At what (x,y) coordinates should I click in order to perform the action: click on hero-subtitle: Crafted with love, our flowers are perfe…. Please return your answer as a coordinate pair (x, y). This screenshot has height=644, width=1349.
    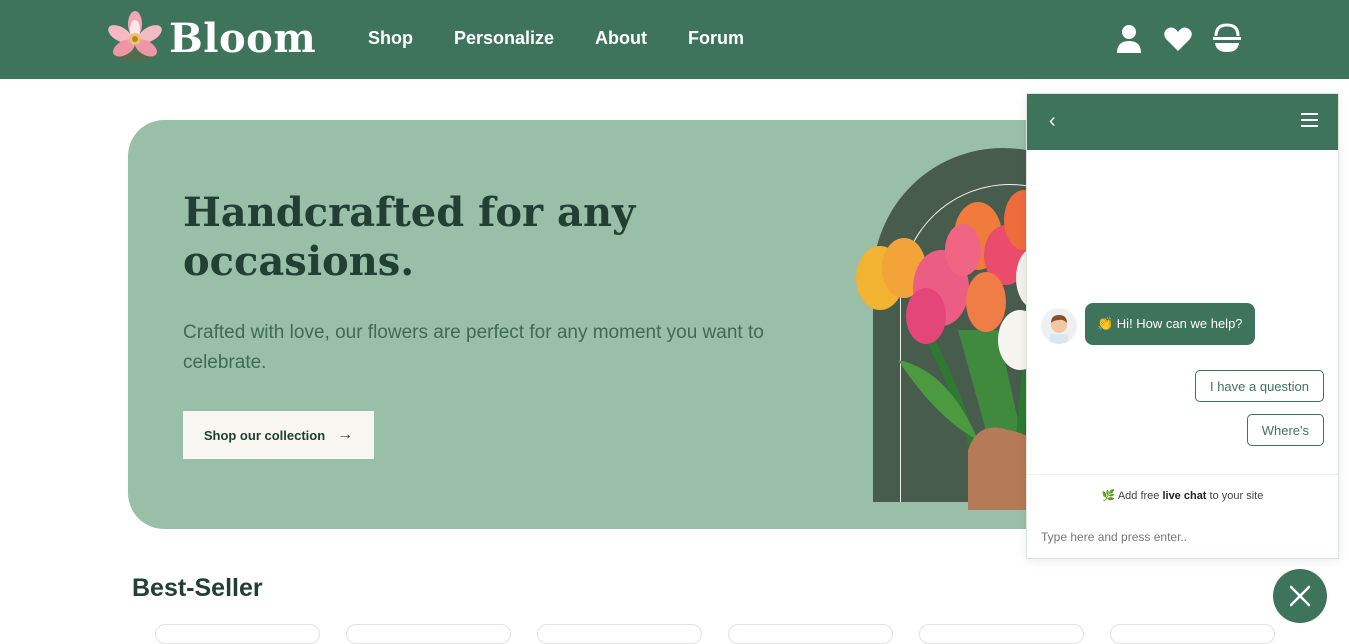
    Looking at the image, I should click on (473, 347).